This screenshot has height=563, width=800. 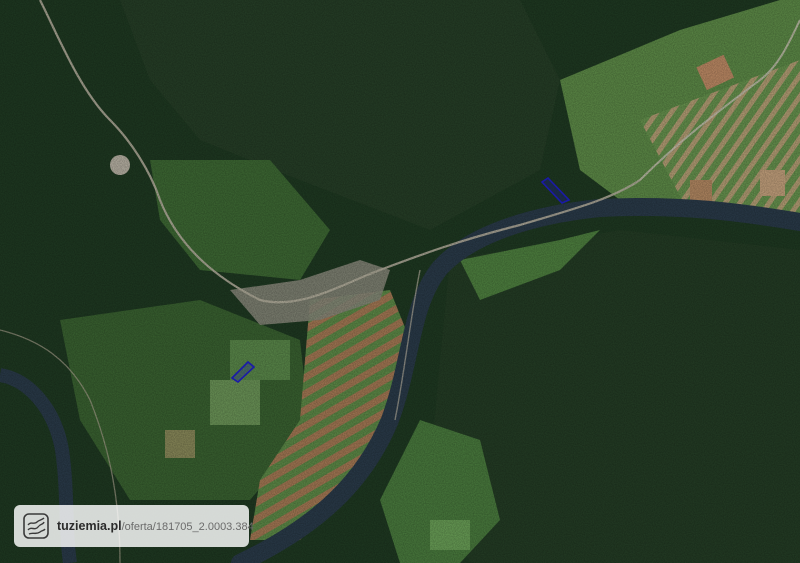 I want to click on attribution-path: /oferta/181705_2.0003.384, so click(x=187, y=526).